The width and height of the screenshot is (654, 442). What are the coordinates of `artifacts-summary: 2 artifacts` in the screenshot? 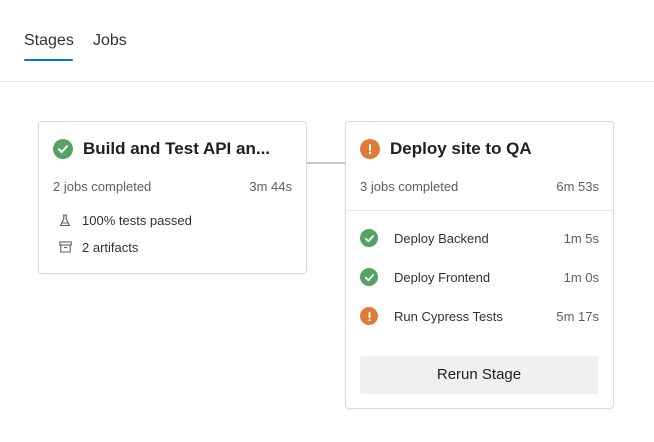 It's located at (98, 247).